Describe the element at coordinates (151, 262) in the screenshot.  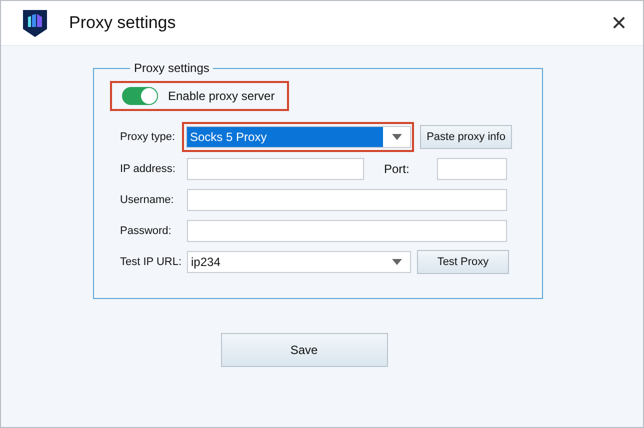
I see `field-label: Test IP URL:` at that location.